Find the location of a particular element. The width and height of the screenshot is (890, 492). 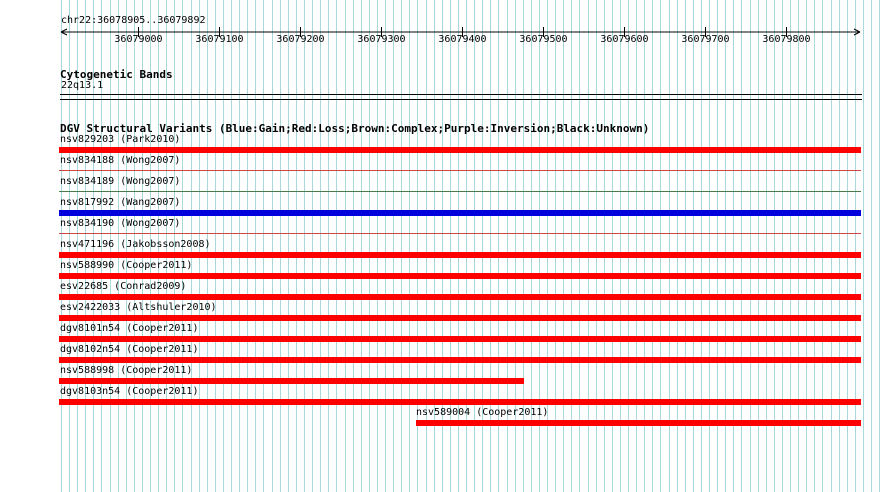

dgv-variant-label: nsv834190 (Wong2007) is located at coordinates (120, 224).